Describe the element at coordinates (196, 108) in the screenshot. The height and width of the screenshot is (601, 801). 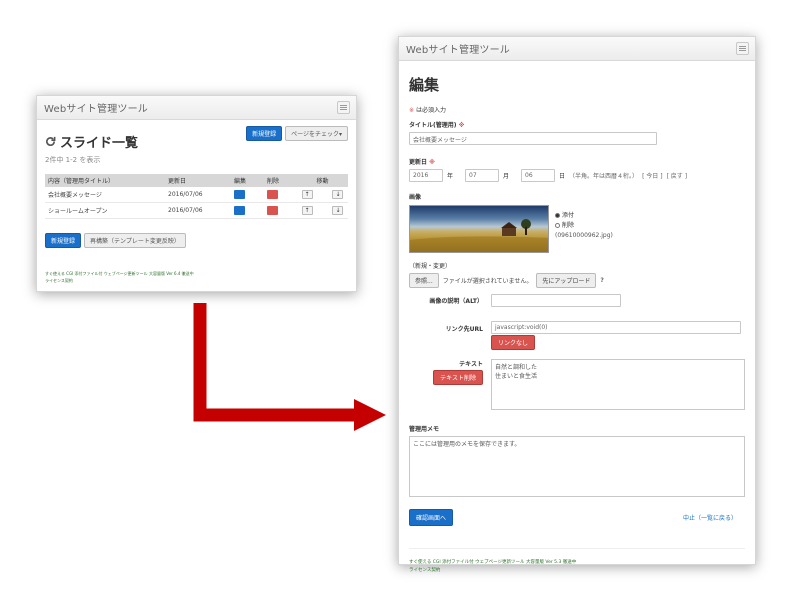
I see `list-window-titlebar: Webサイト管理ツール` at that location.